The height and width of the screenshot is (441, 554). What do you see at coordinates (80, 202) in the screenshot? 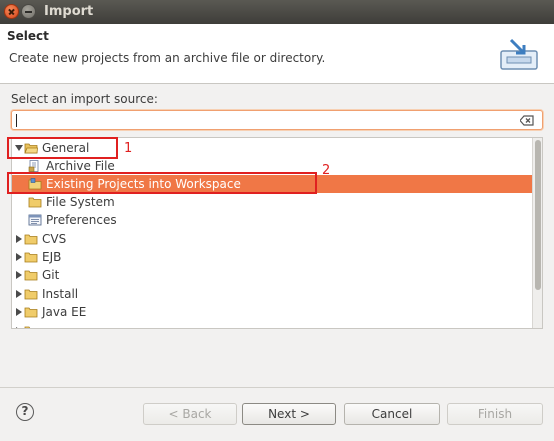
I see `tree-item-label: File System` at bounding box center [80, 202].